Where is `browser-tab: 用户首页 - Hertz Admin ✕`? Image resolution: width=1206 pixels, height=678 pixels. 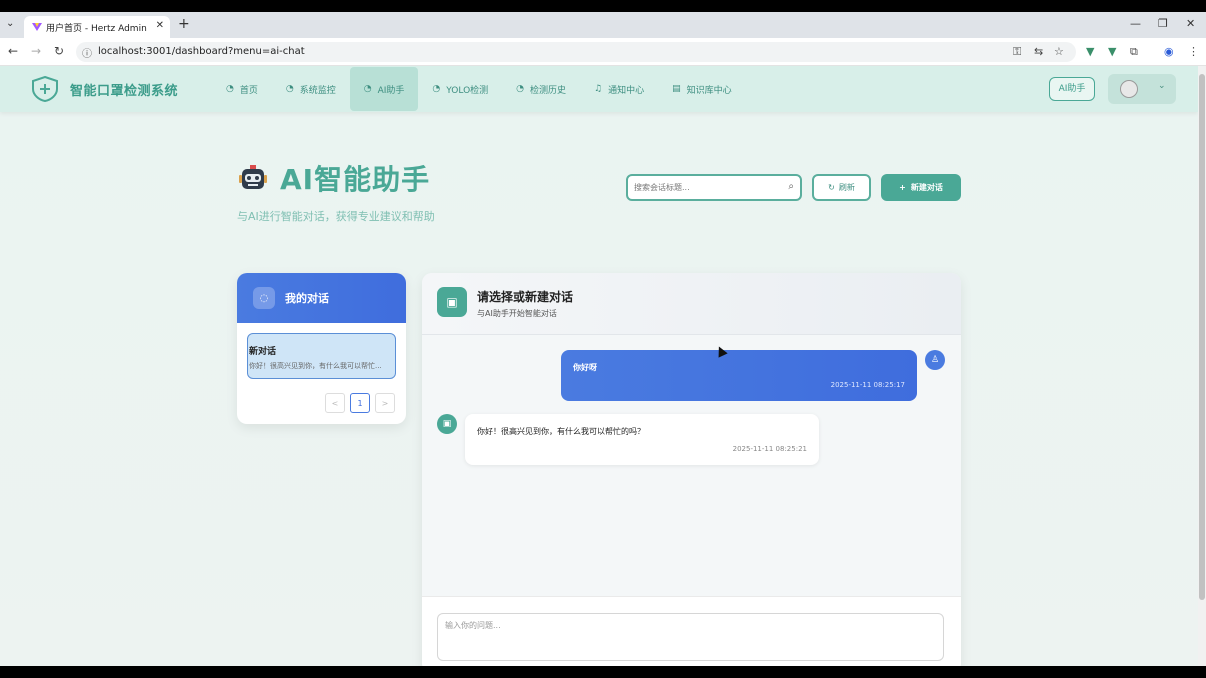 browser-tab: 用户首页 - Hertz Admin ✕ is located at coordinates (97, 27).